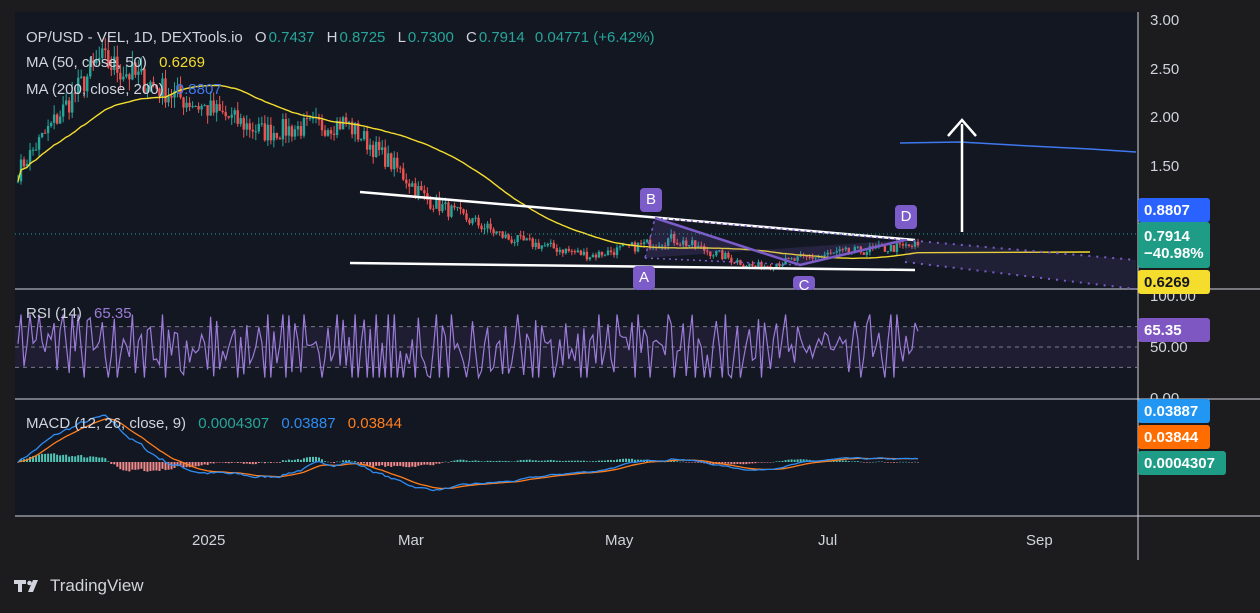 The height and width of the screenshot is (613, 1260). What do you see at coordinates (116, 62) in the screenshot?
I see `ma50-legend: MA (50, close, 50) 0.6269` at bounding box center [116, 62].